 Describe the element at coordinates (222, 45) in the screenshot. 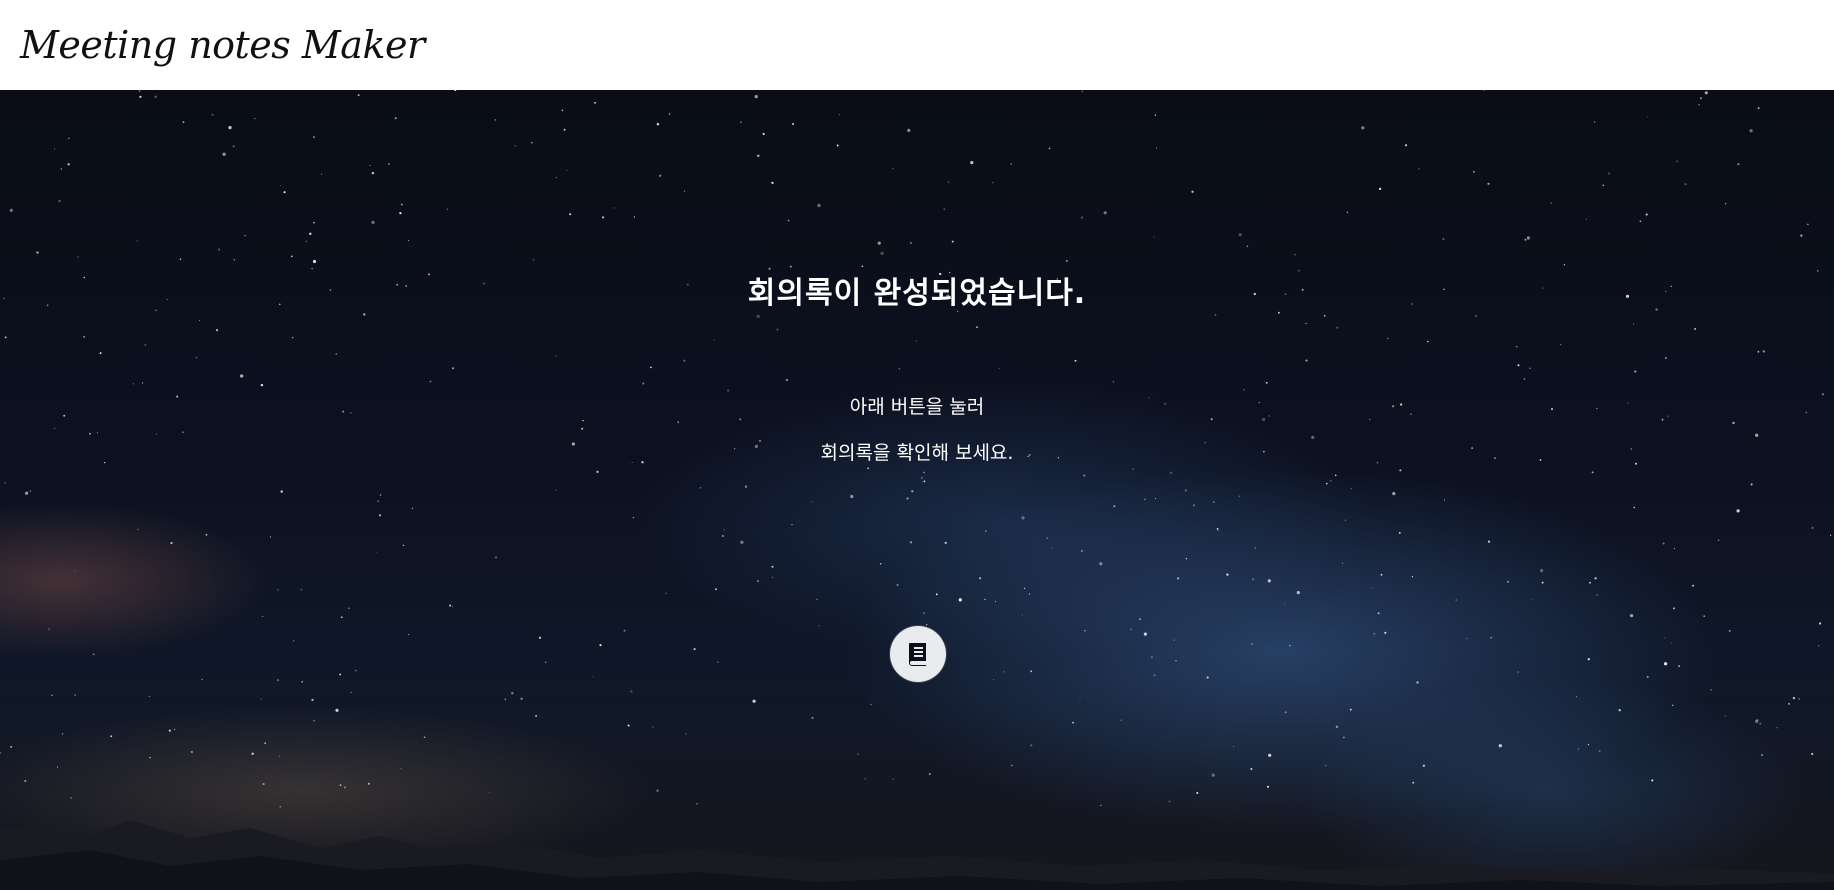

I see `brand-logo-link: Meeting notes Maker` at that location.